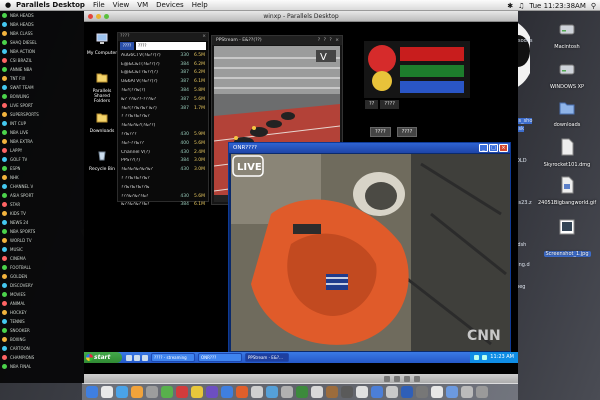  What do you see at coordinates (163, 152) in the screenshot?
I see `channel-row: Channel V(?) 430 2.4M` at bounding box center [163, 152].